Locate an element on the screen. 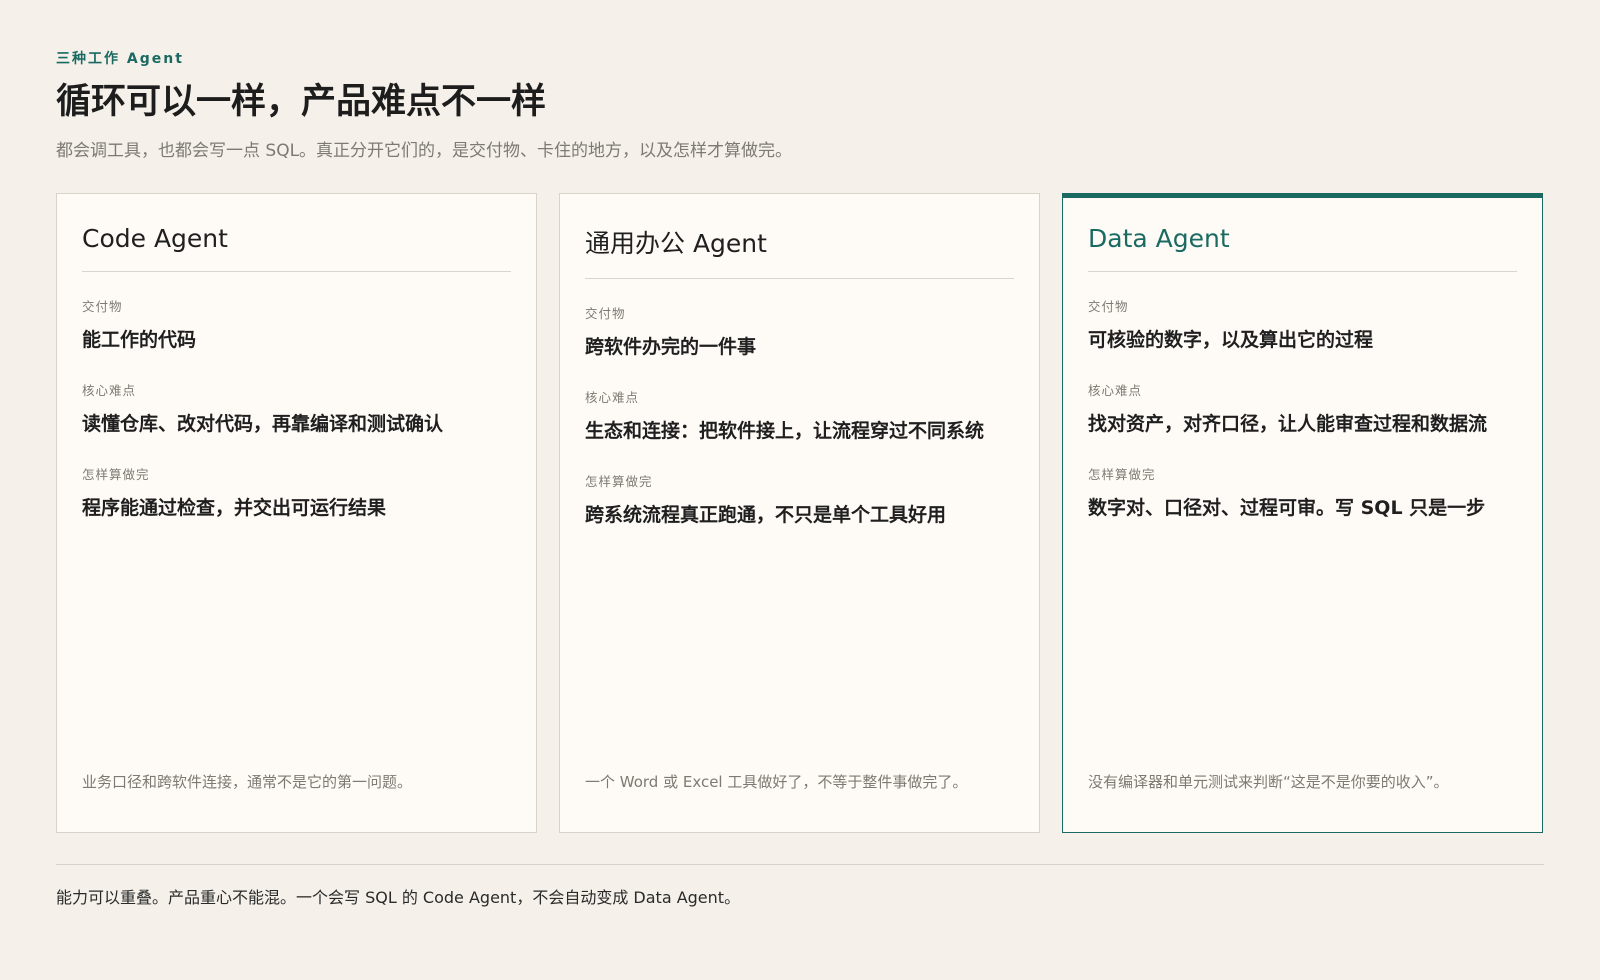  footer-divider is located at coordinates (800, 864).